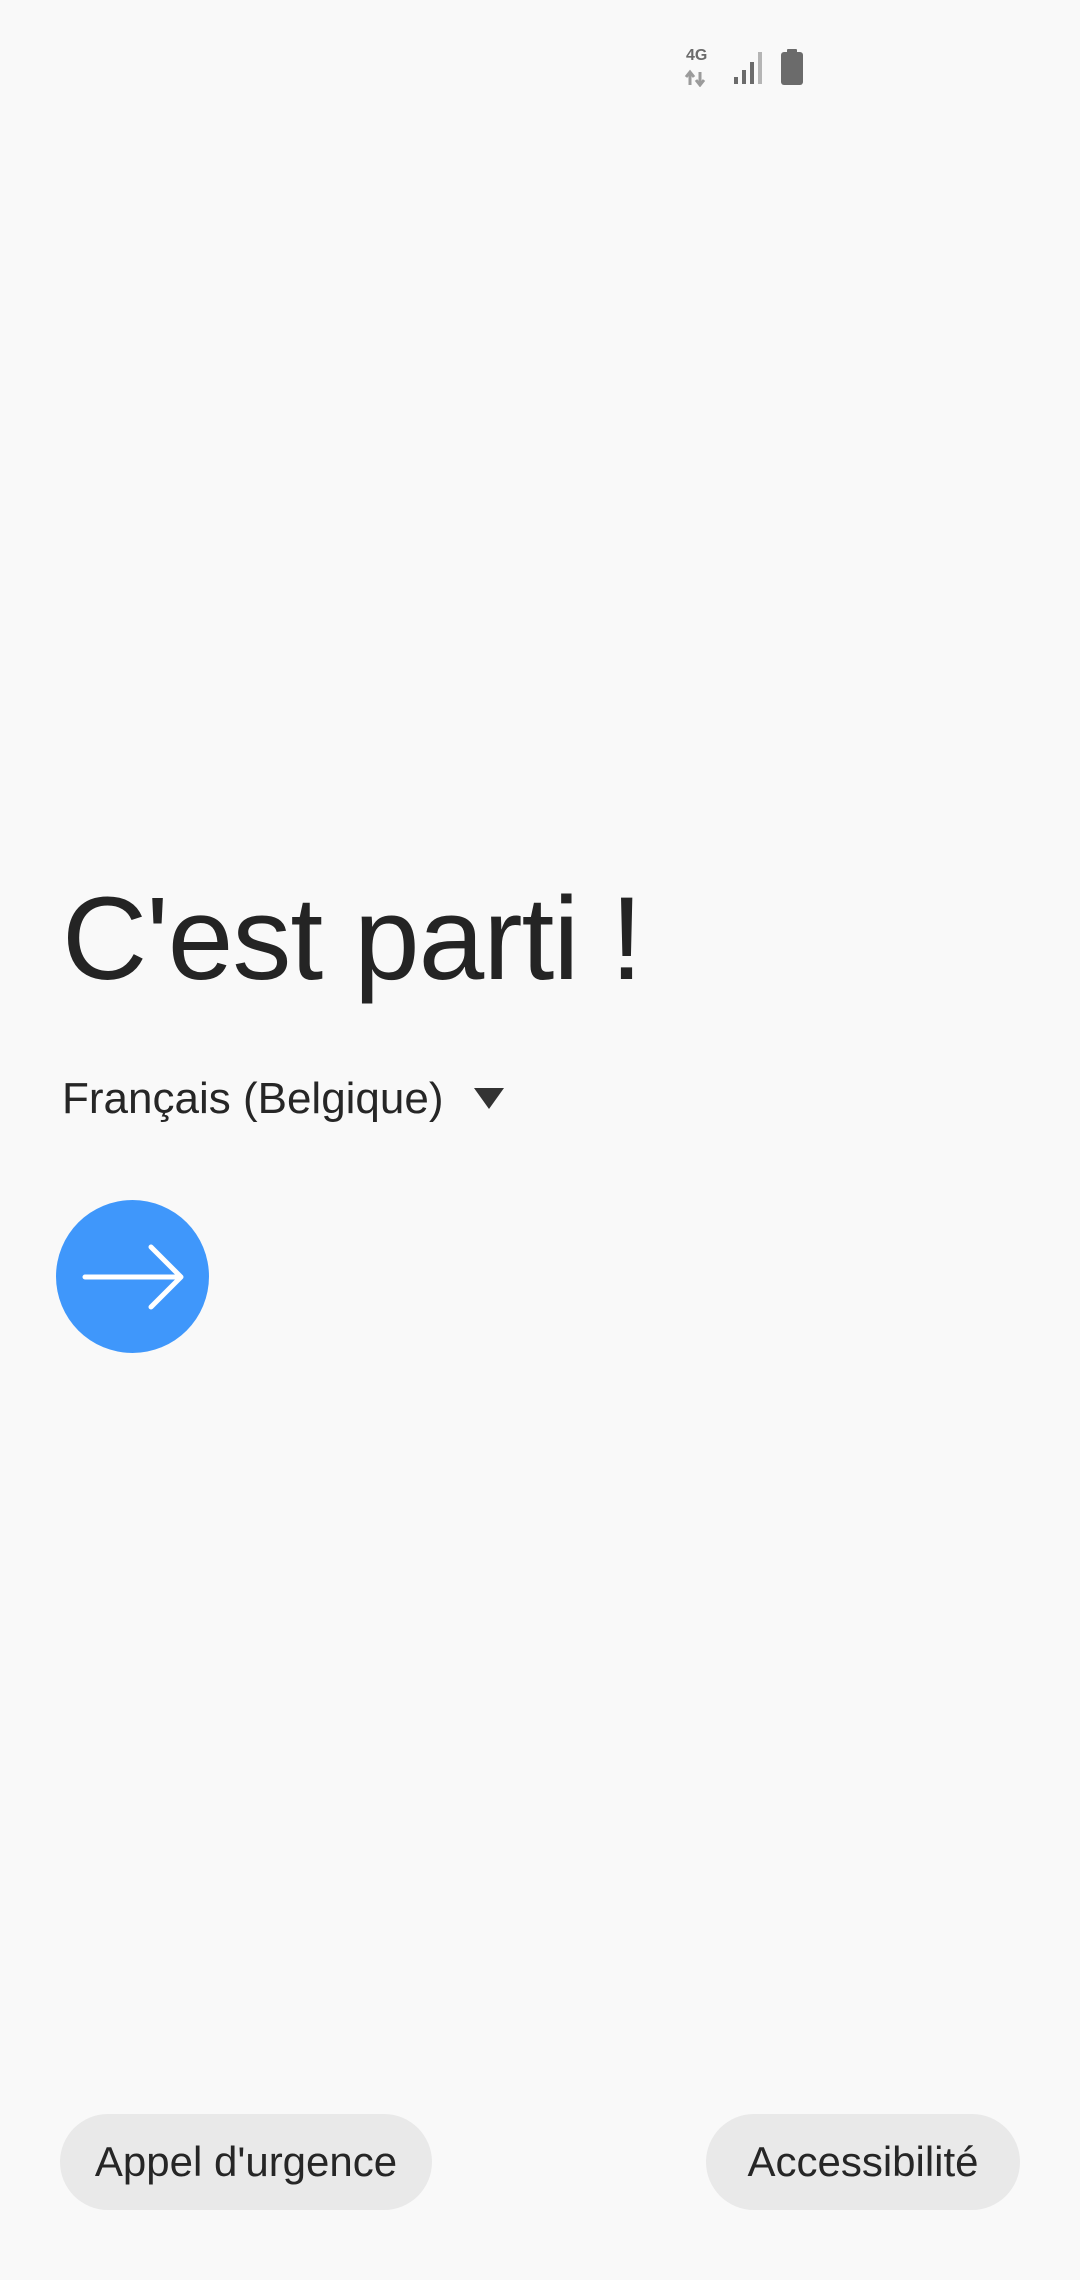 The height and width of the screenshot is (2280, 1080). I want to click on accessibility-label: Accessibilité, so click(863, 2161).